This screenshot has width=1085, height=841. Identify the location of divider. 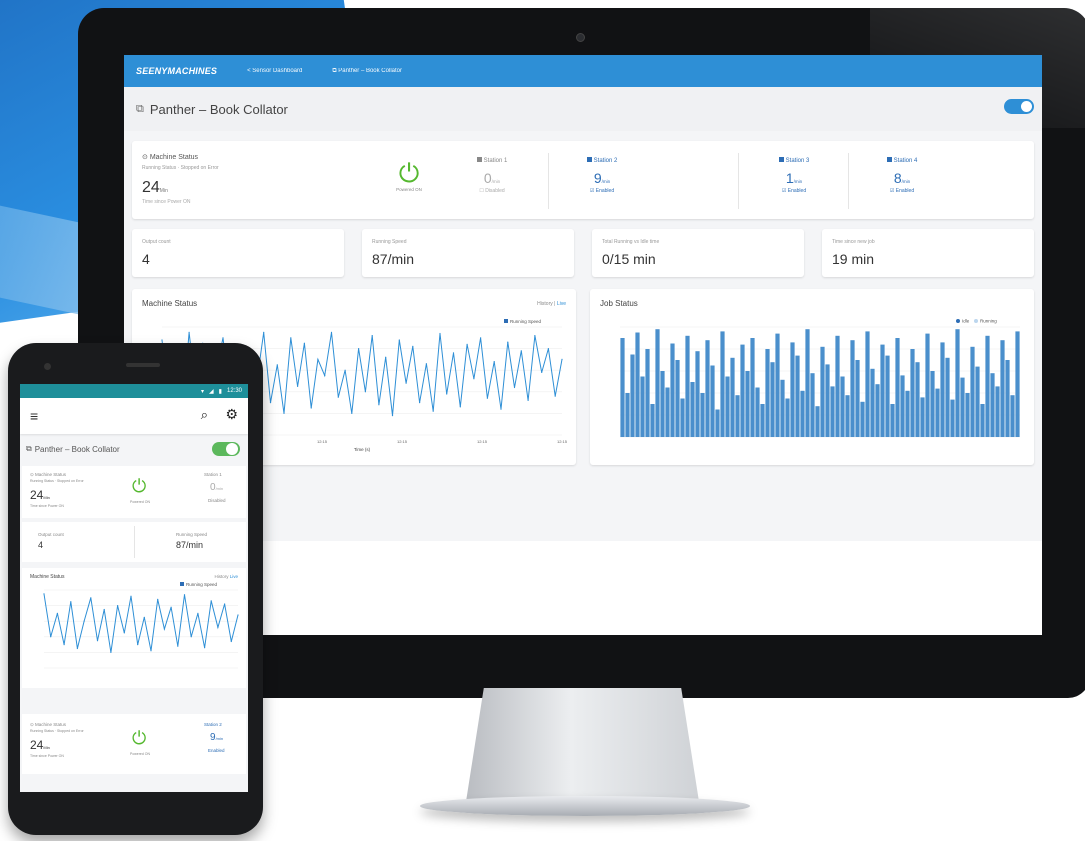
(848, 181).